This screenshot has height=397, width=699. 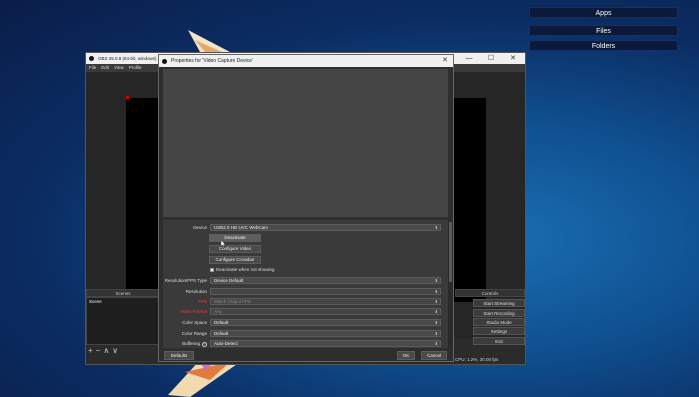 I want to click on fps-select: Match Output FPS ⬍, so click(x=325, y=301).